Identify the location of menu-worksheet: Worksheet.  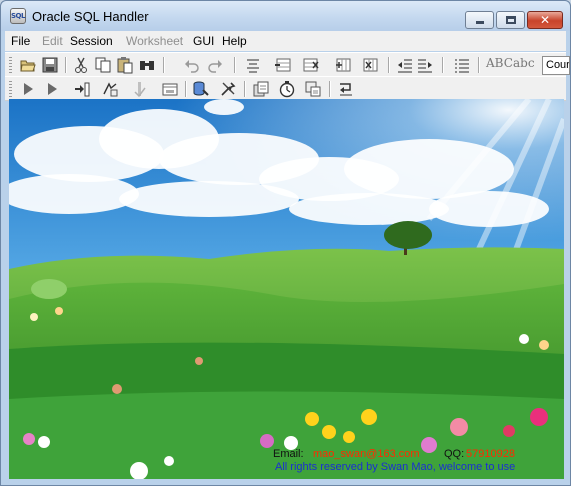
(154, 41).